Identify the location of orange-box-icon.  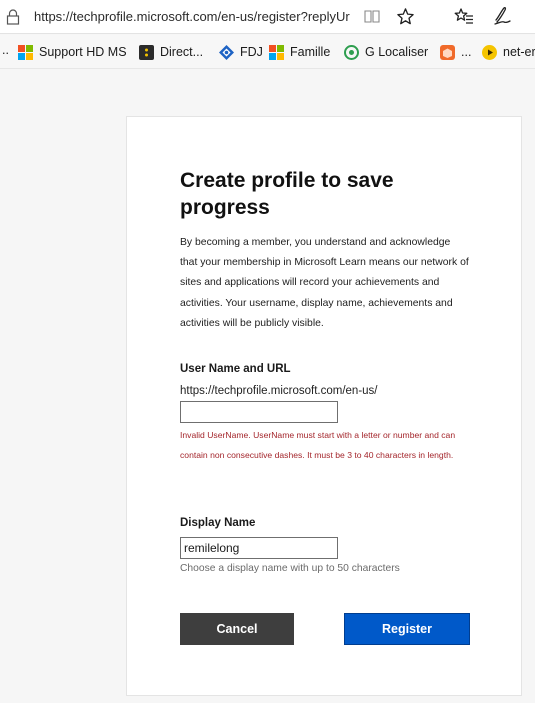
(447, 52).